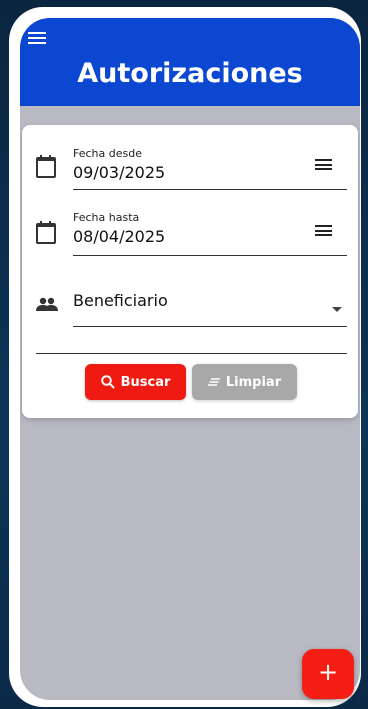 This screenshot has height=709, width=368. What do you see at coordinates (120, 300) in the screenshot?
I see `beneficiario-select: Beneficiario` at bounding box center [120, 300].